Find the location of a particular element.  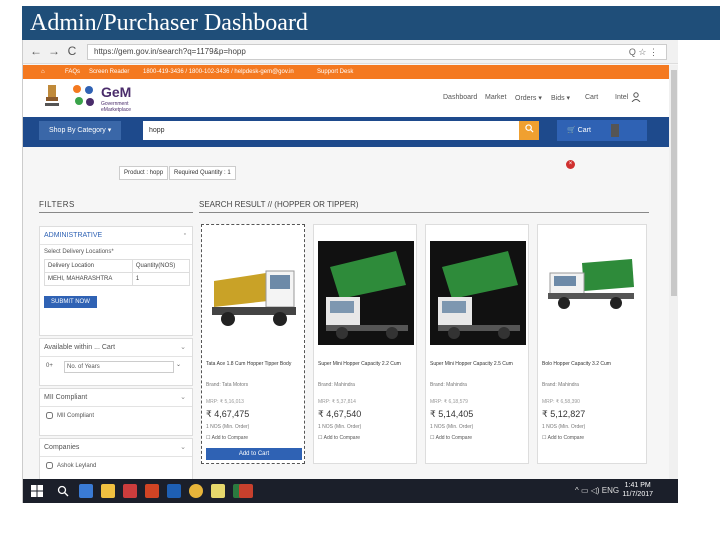

clock-date: 11/7/2017 is located at coordinates (637, 494).